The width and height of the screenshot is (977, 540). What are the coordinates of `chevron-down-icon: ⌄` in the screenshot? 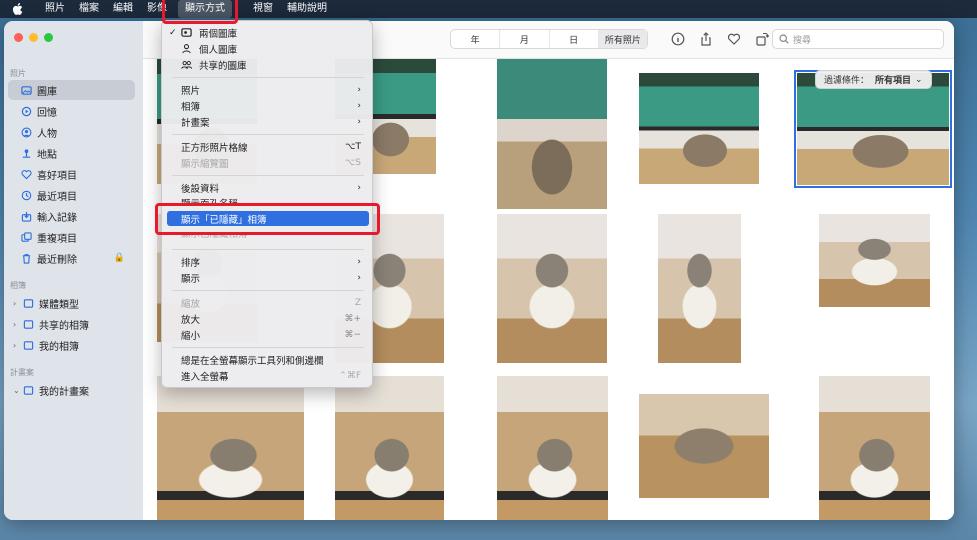 It's located at (17, 390).